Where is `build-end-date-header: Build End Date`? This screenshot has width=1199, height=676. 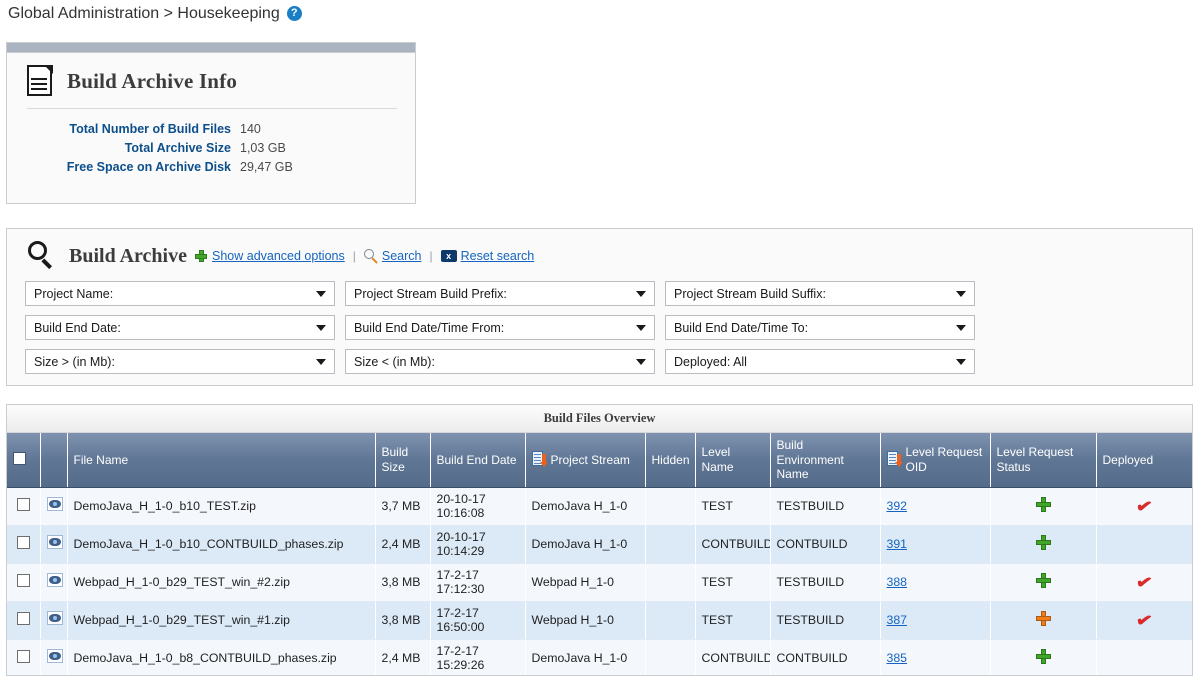 build-end-date-header: Build End Date is located at coordinates (478, 460).